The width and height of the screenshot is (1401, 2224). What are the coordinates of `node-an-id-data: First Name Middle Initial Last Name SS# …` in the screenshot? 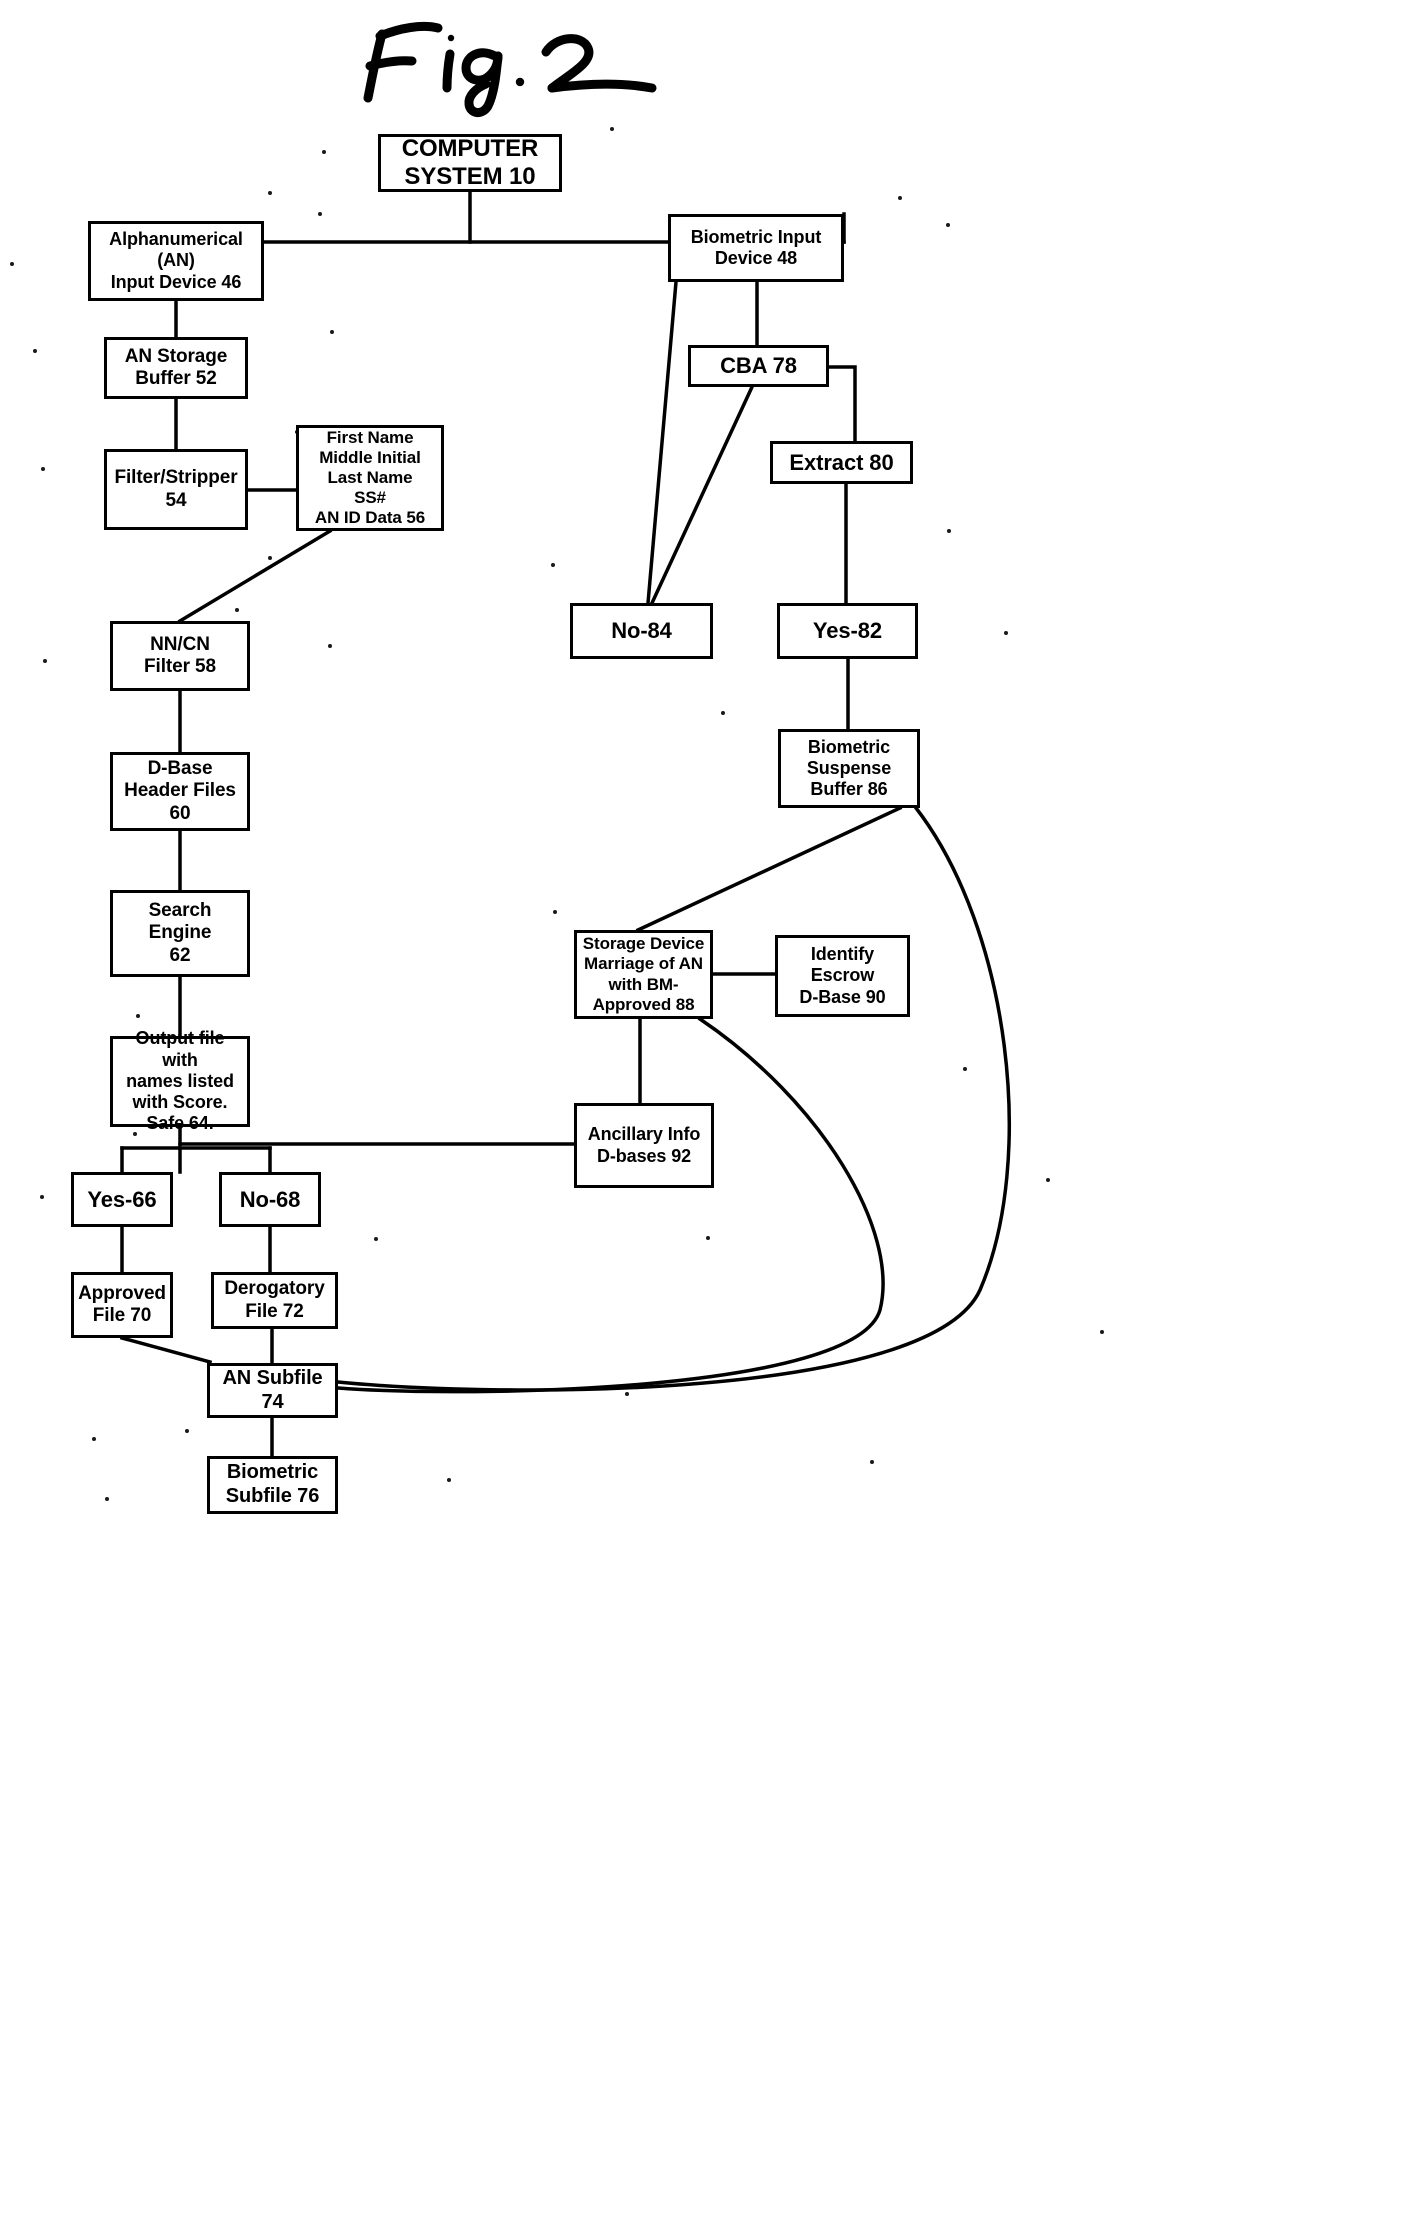 It's located at (370, 478).